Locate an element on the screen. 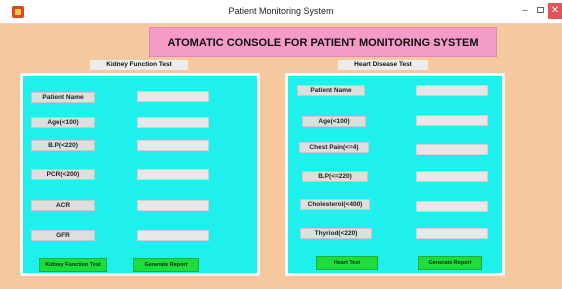 Image resolution: width=562 pixels, height=289 pixels. heart-age-input is located at coordinates (452, 120).